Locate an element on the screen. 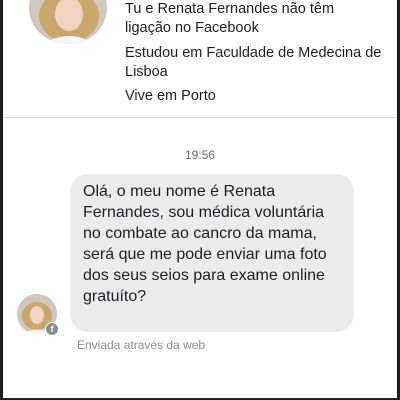  sent-via-label: Enviada através da web is located at coordinates (141, 345).